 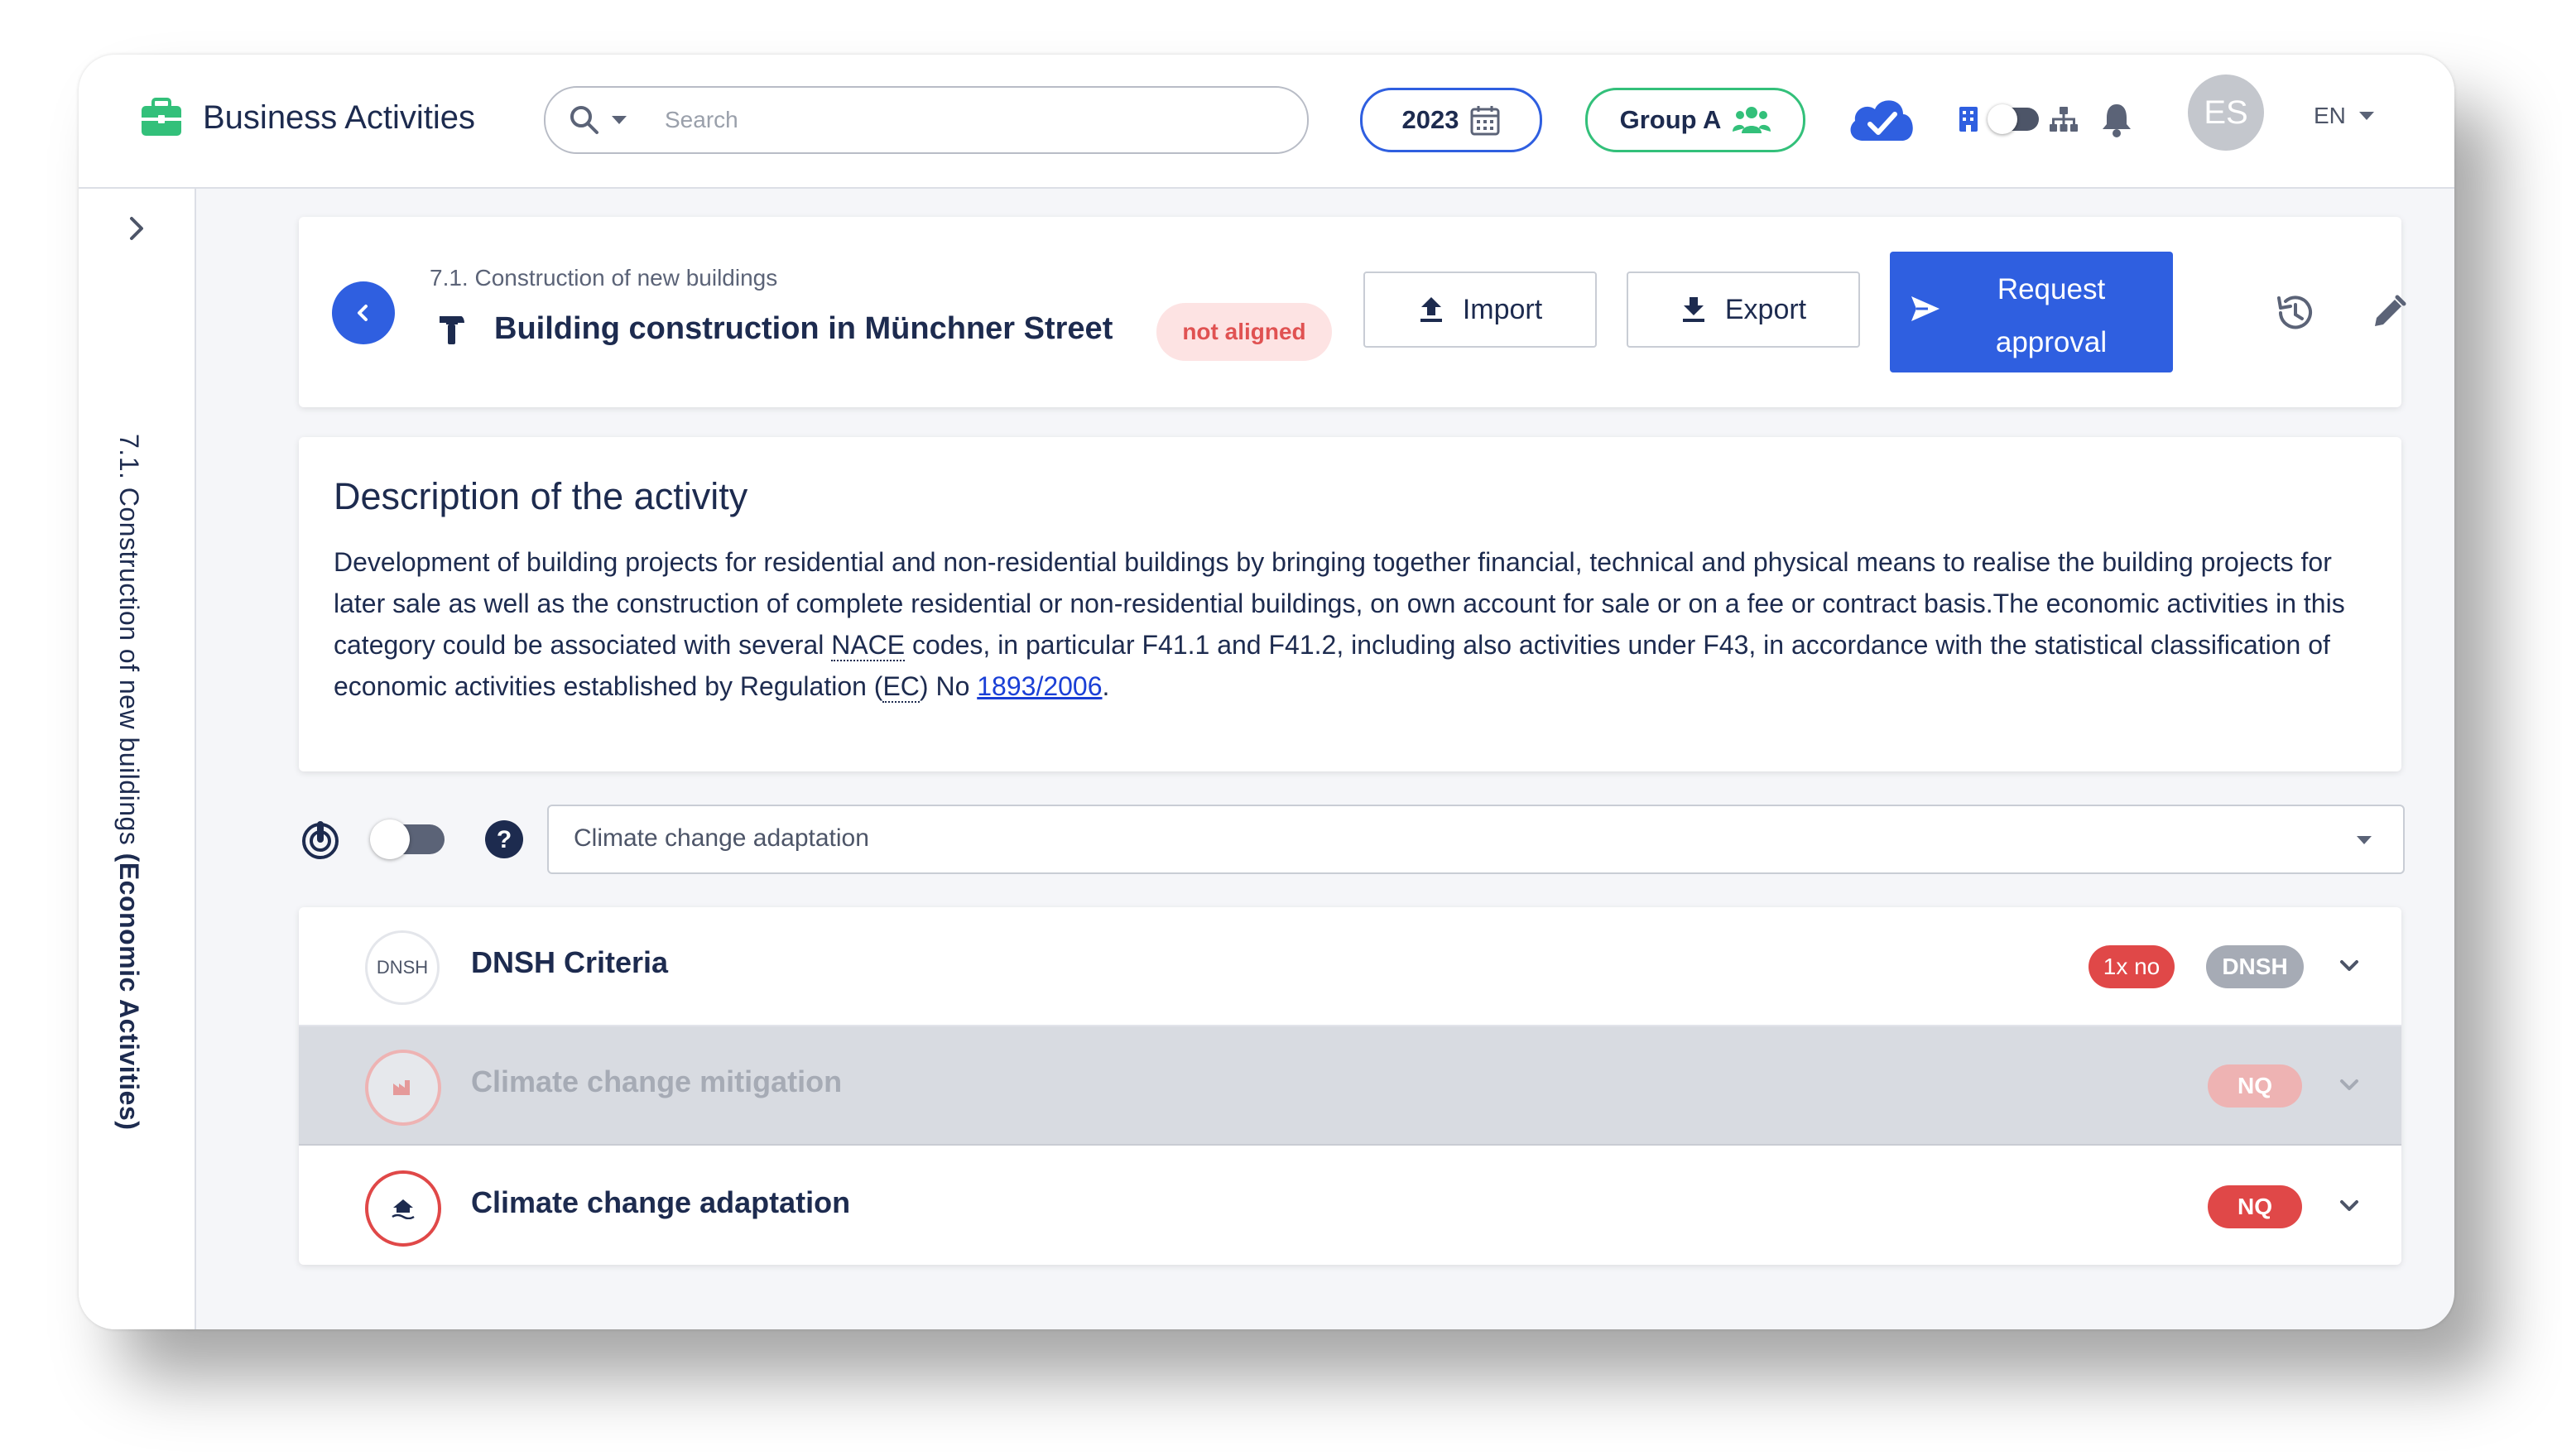 What do you see at coordinates (2293, 312) in the screenshot?
I see `history-icon` at bounding box center [2293, 312].